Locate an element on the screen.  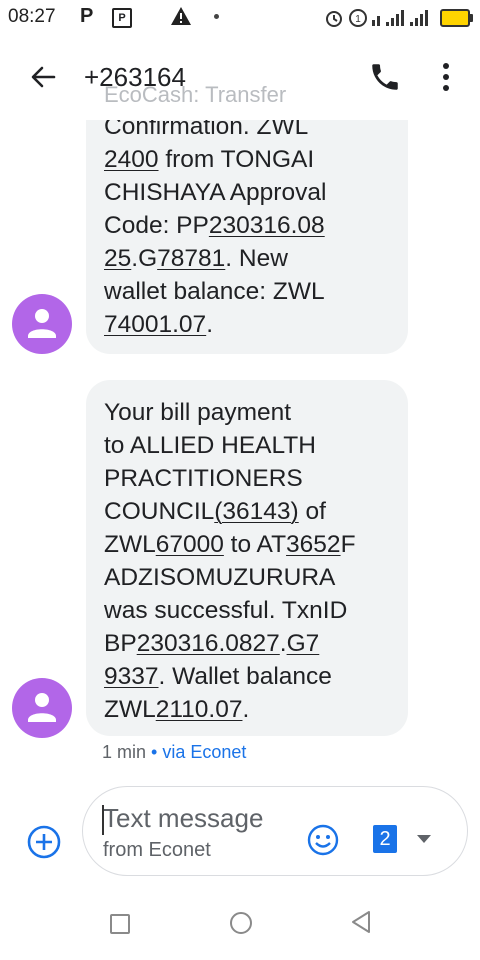
message-meta: 1 min • via Econet is located at coordinates (174, 752).